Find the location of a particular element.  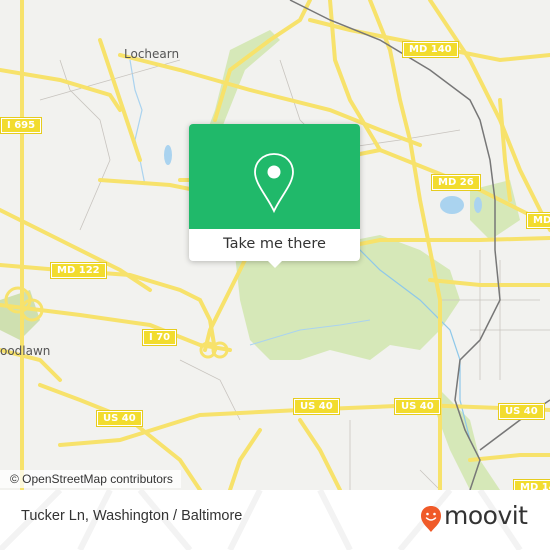

road-shield-i695: I 695 is located at coordinates (21, 125).